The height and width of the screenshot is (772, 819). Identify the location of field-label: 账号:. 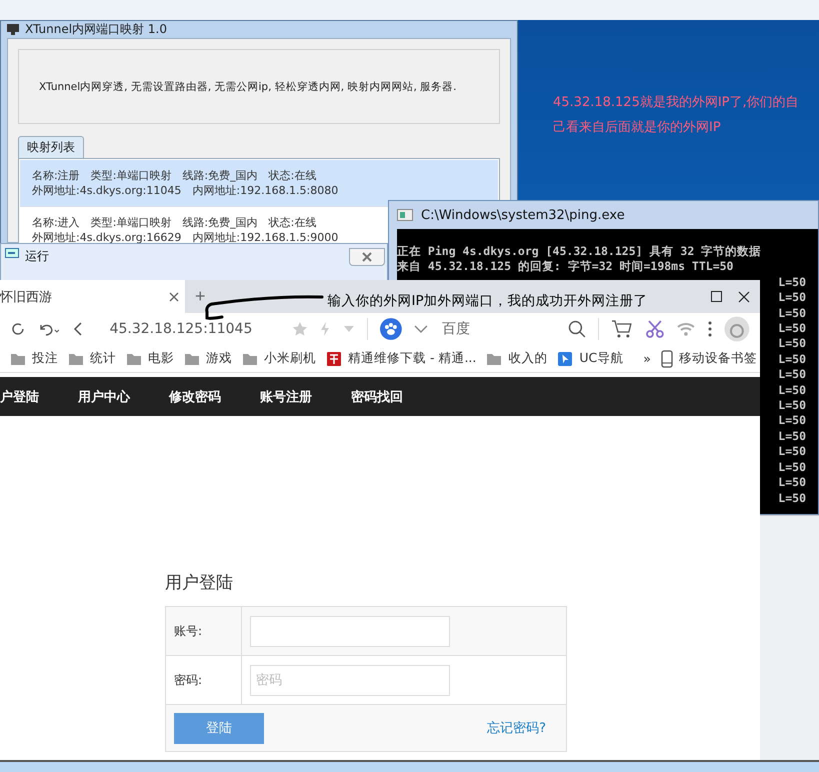
(188, 631).